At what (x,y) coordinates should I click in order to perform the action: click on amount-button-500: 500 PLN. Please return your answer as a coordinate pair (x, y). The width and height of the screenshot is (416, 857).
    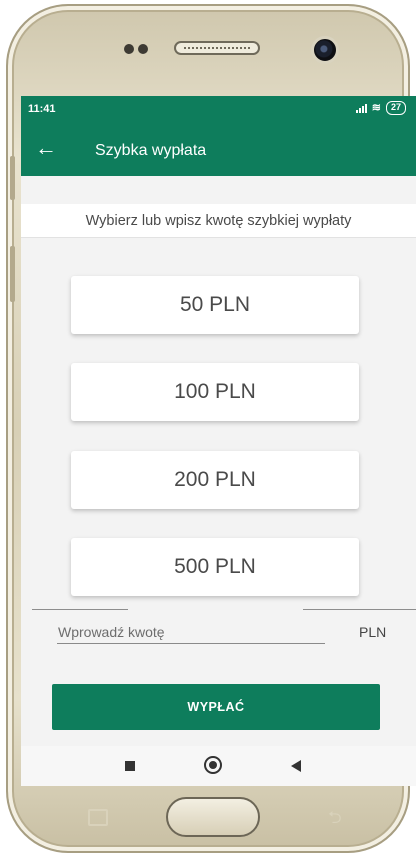
    Looking at the image, I should click on (215, 567).